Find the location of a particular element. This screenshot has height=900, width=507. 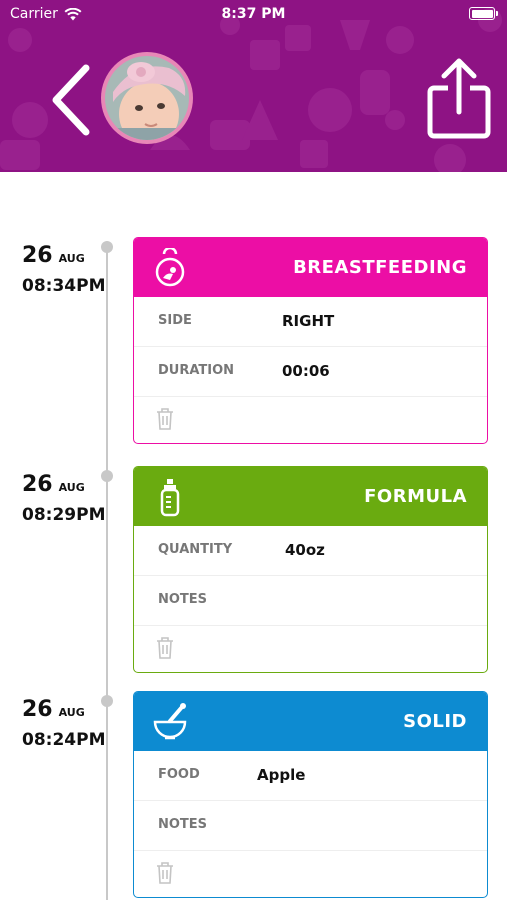

status-time: 8:37 PM is located at coordinates (253, 14).